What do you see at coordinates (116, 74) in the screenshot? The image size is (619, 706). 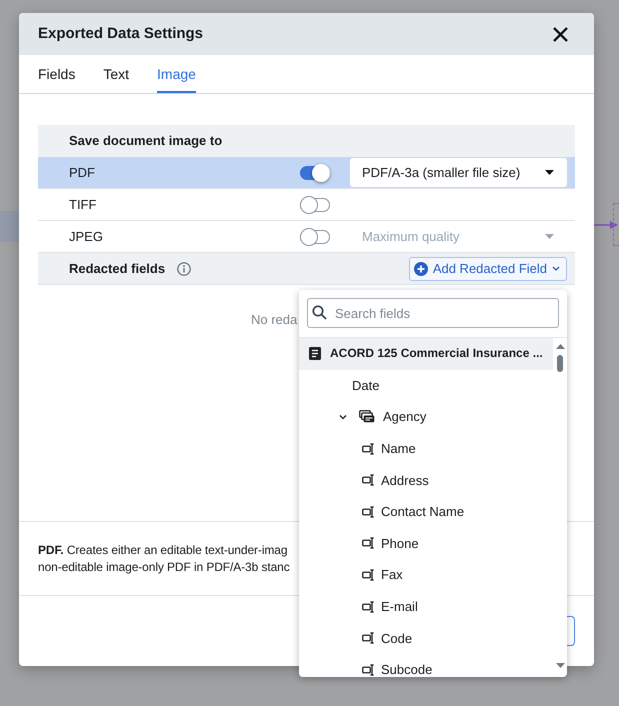 I see `tab: Text` at bounding box center [116, 74].